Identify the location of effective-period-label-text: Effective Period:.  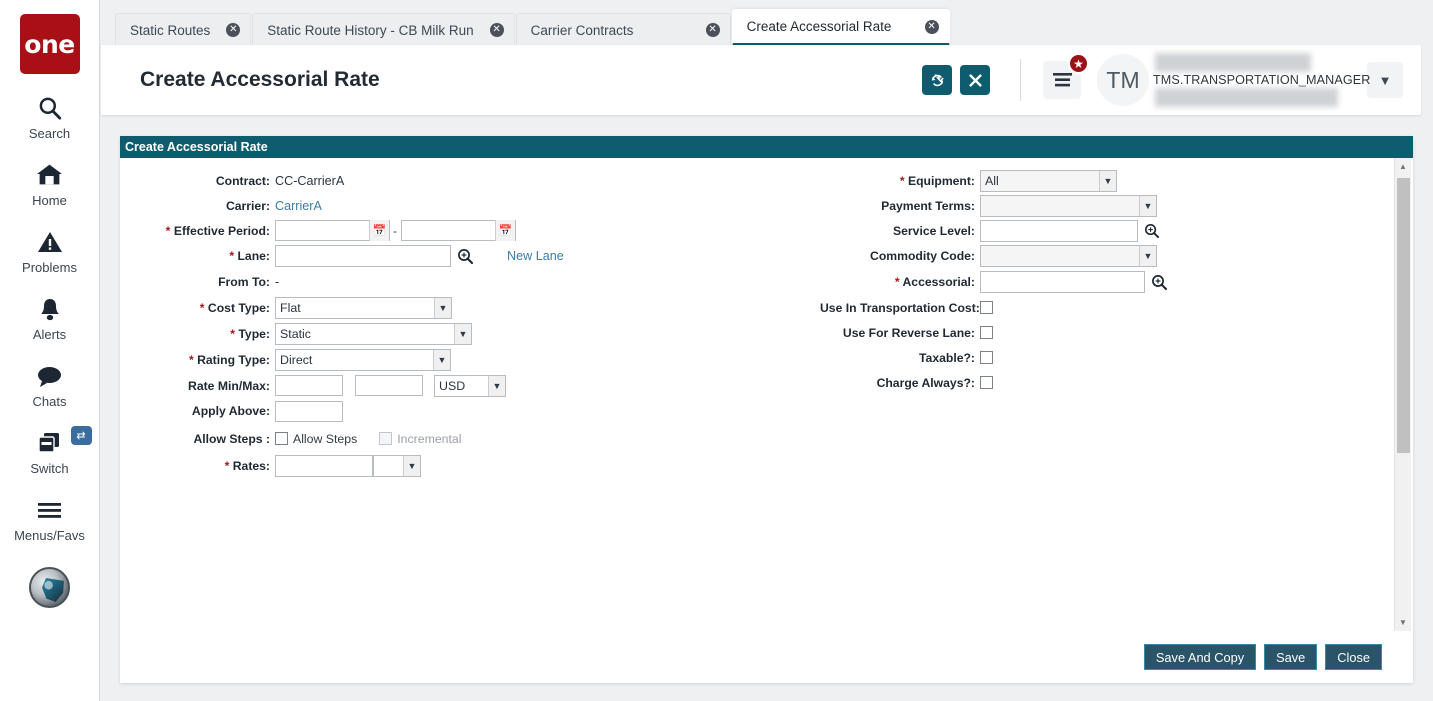
(221, 230).